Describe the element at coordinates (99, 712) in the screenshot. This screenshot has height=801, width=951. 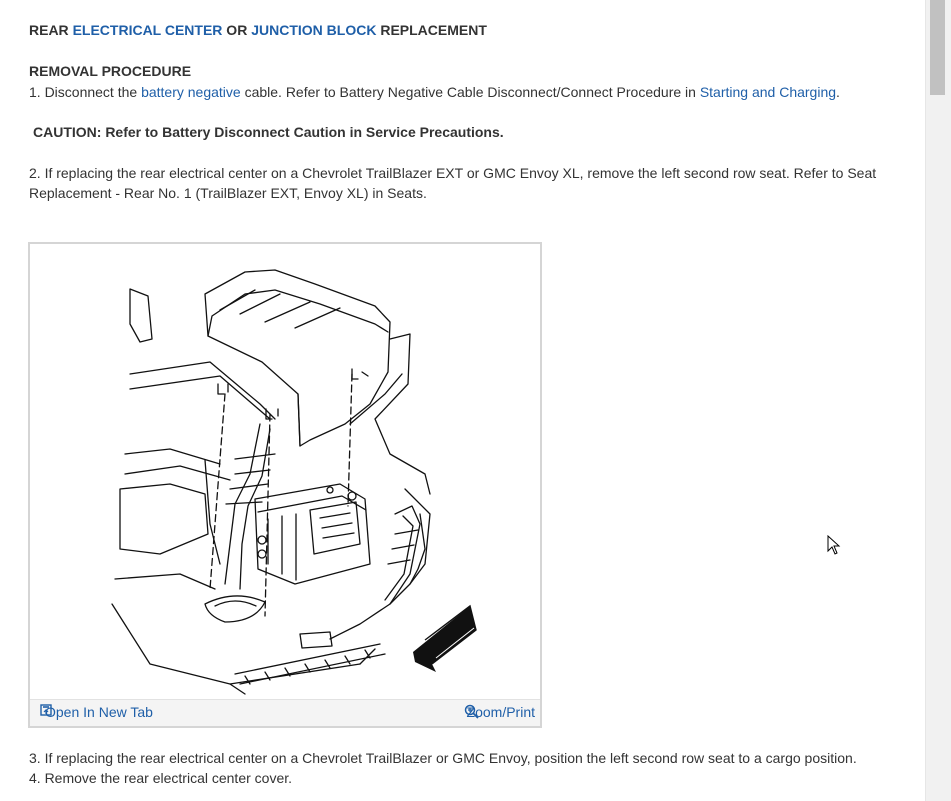
I see `open-in-new-tab-label: Open In New Tab` at that location.